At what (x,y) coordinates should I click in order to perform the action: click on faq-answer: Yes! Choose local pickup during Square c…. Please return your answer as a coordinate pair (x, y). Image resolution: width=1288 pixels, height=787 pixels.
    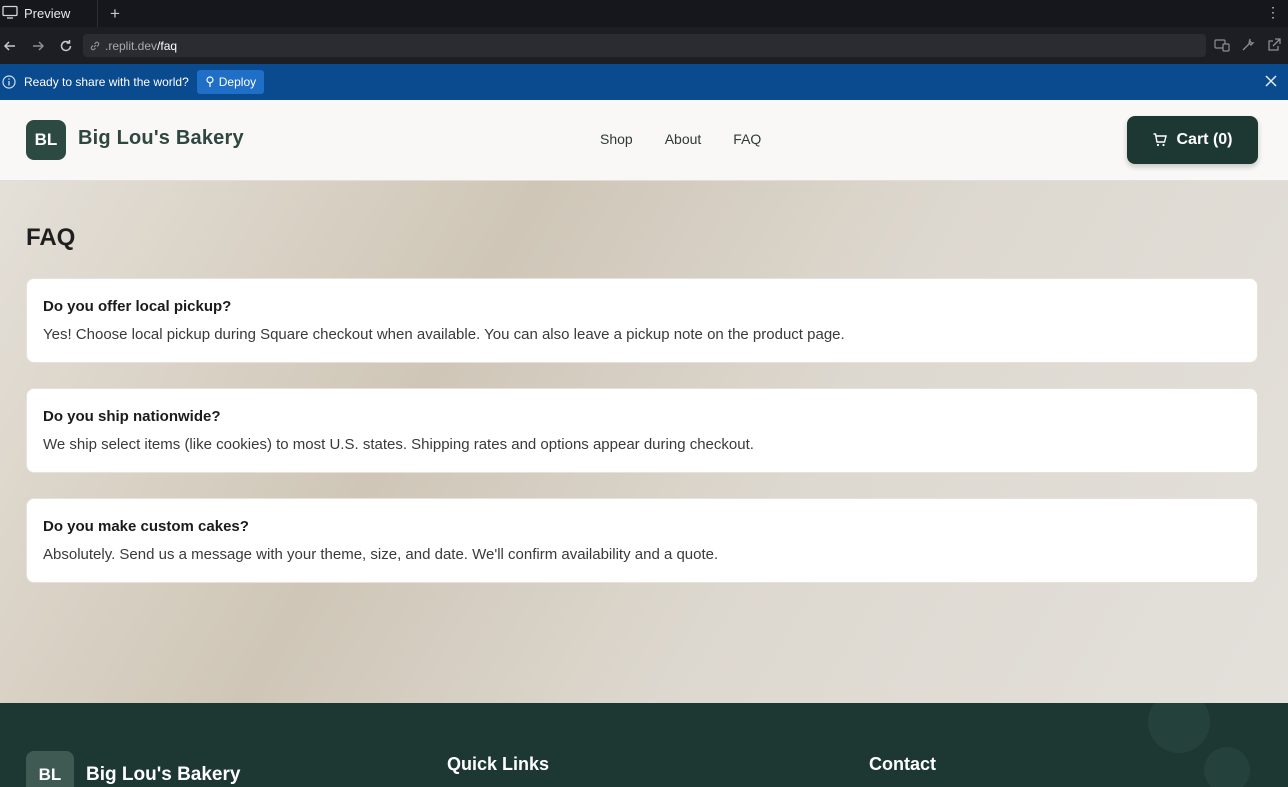
    Looking at the image, I should click on (444, 334).